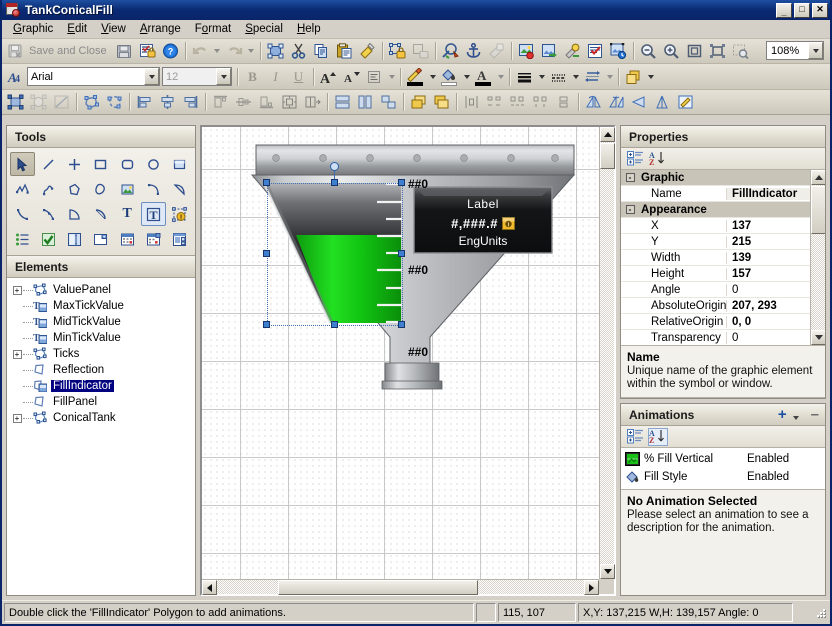  I want to click on maximize-button: □, so click(802, 10).